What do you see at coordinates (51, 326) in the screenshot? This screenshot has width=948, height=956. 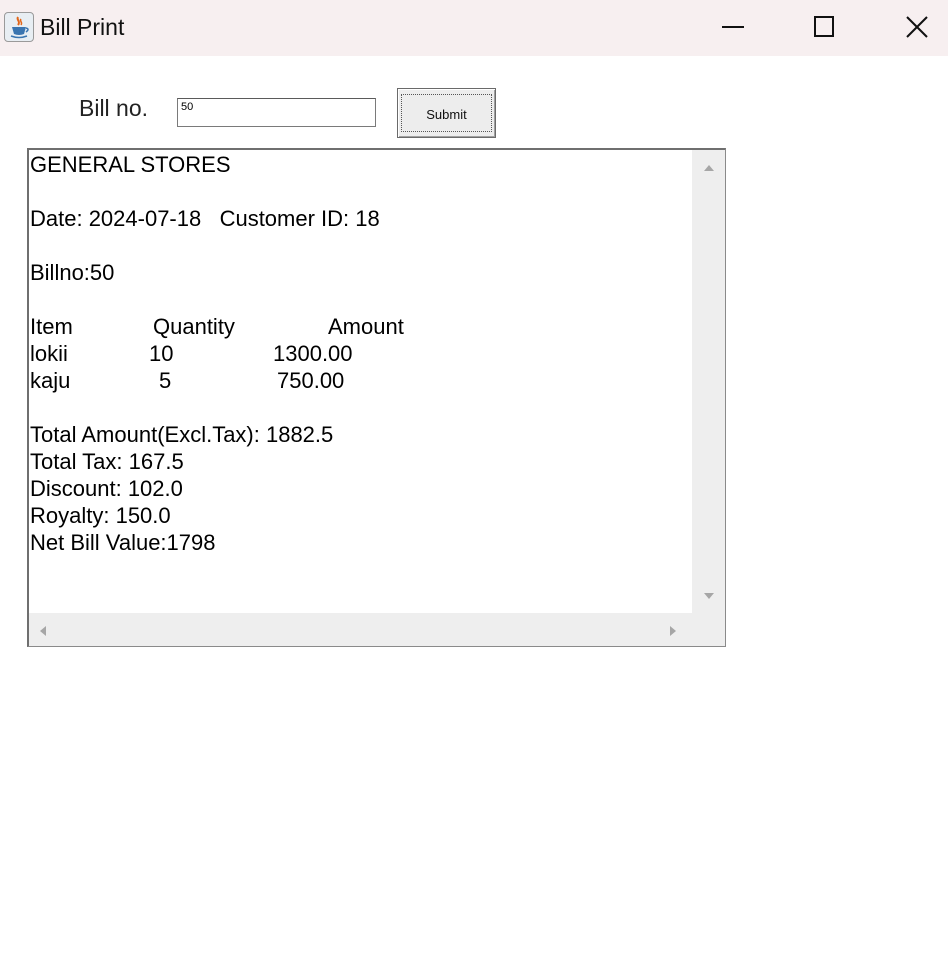 I see `header-item: Item` at bounding box center [51, 326].